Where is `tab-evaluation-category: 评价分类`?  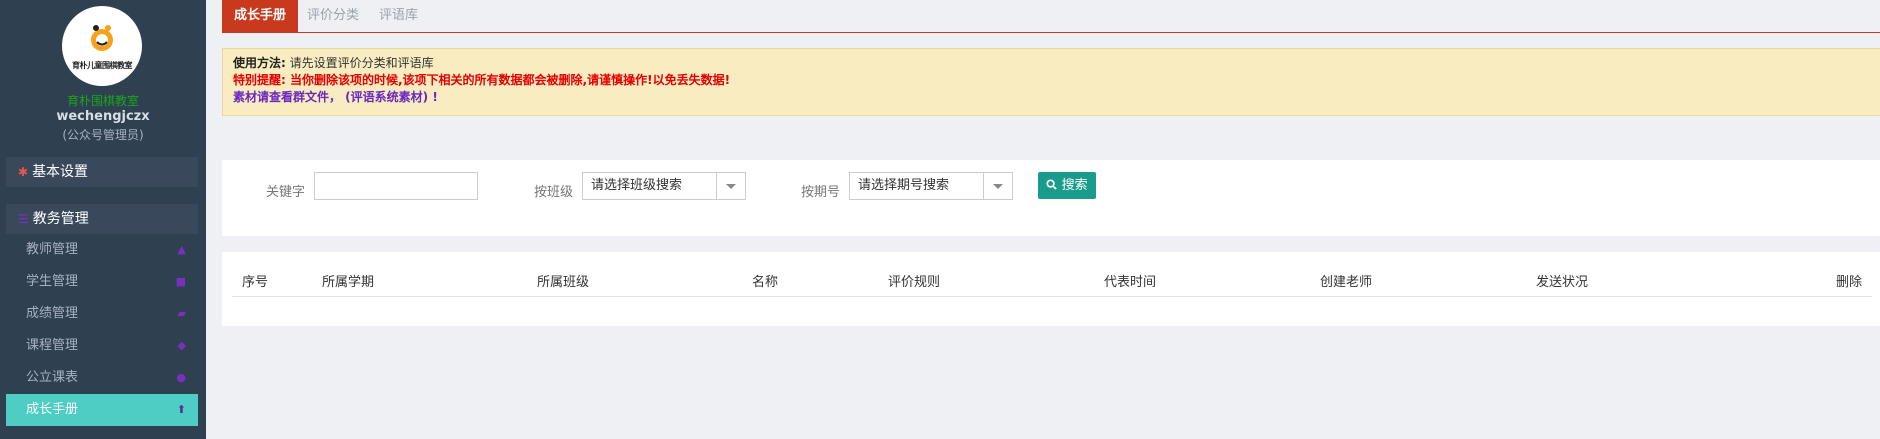 tab-evaluation-category: 评价分类 is located at coordinates (333, 16).